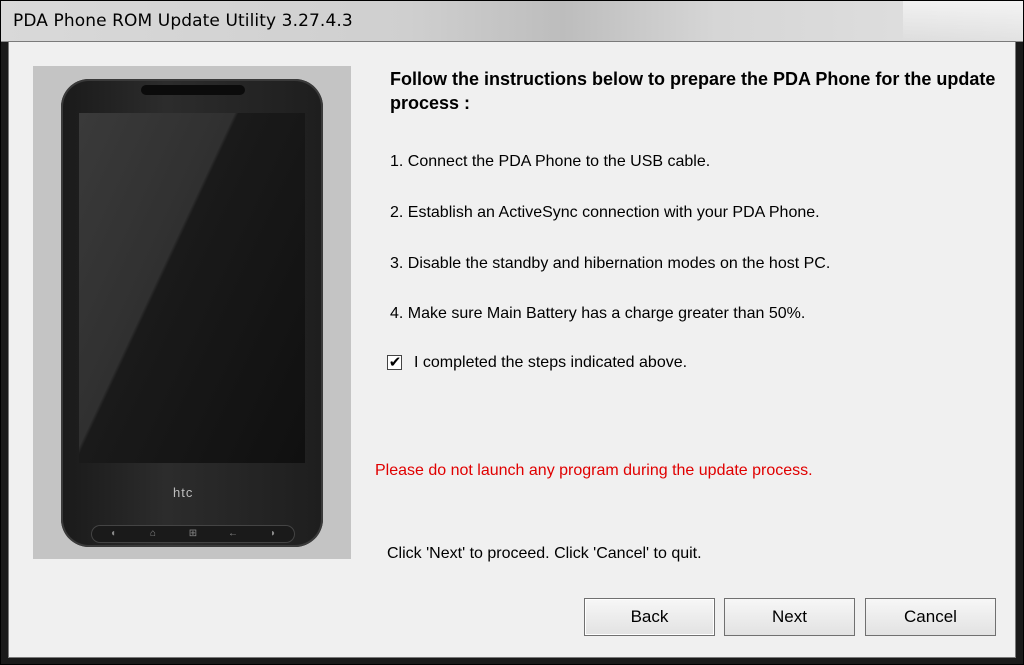 The image size is (1024, 665). Describe the element at coordinates (649, 617) in the screenshot. I see `back-button: Back` at that location.